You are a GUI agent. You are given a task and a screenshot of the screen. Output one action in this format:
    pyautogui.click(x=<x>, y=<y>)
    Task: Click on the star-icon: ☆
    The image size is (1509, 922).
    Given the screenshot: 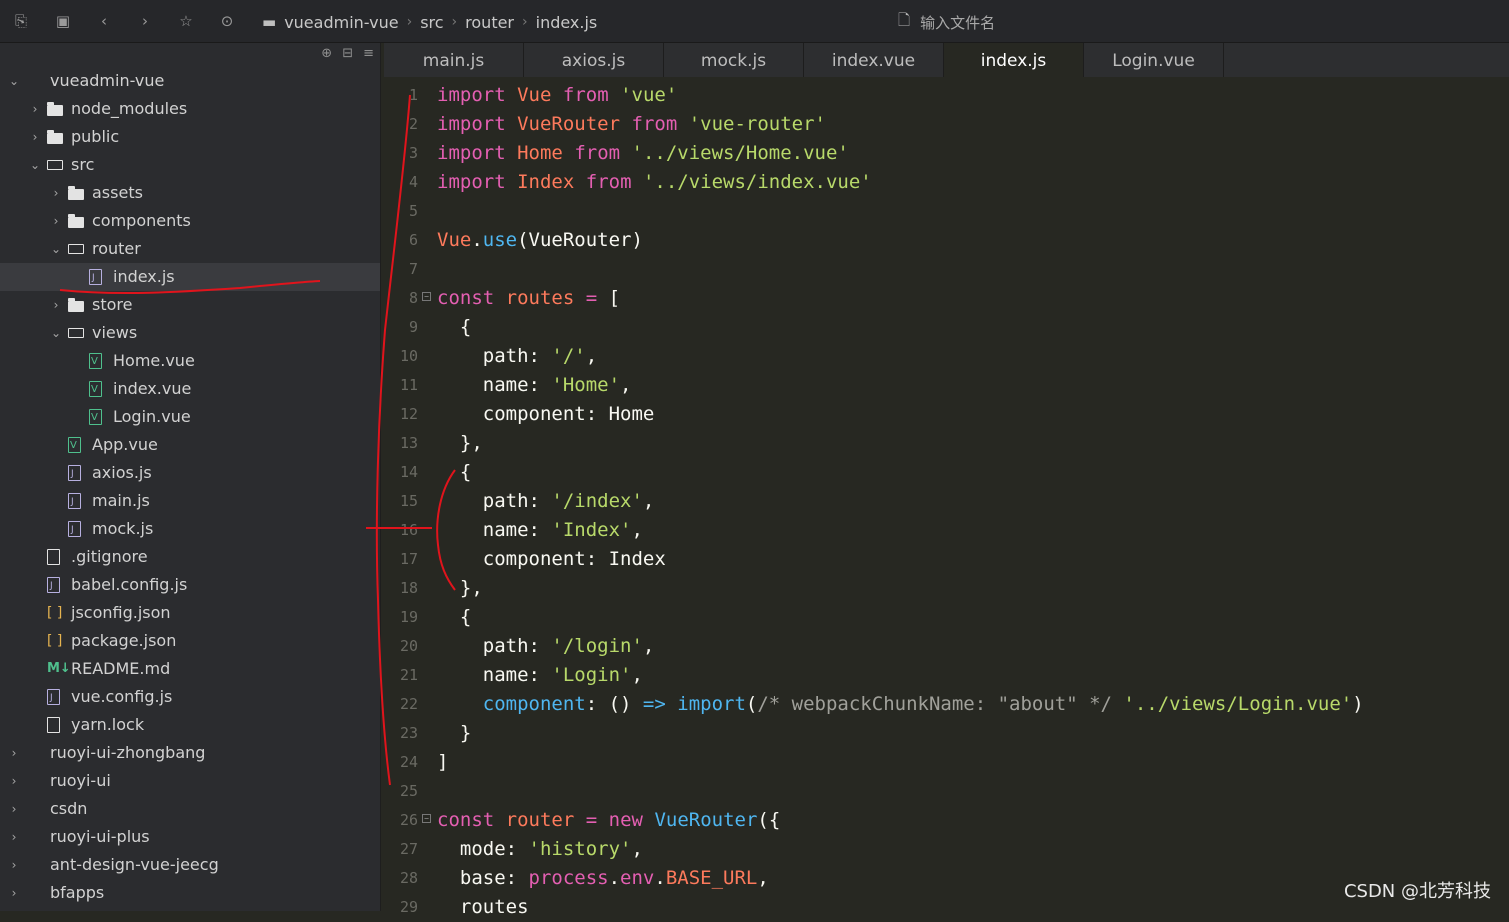 What is the action you would take?
    pyautogui.click(x=186, y=21)
    